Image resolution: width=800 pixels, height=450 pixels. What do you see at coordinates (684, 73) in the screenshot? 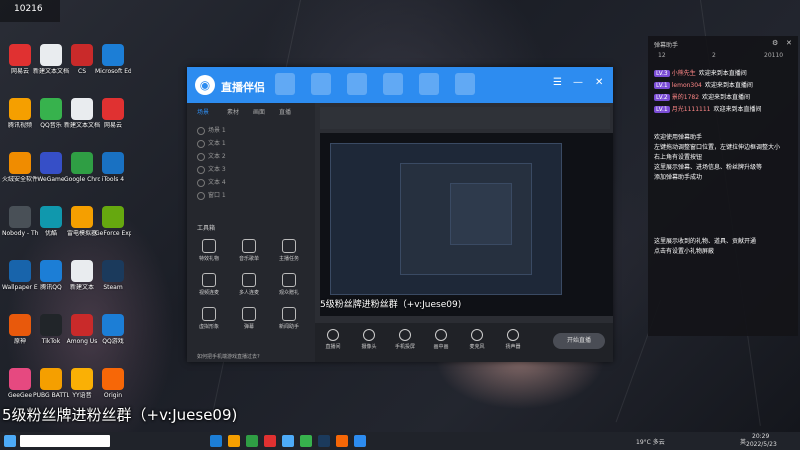
I see `chat-username: 小熊先生` at bounding box center [684, 73].